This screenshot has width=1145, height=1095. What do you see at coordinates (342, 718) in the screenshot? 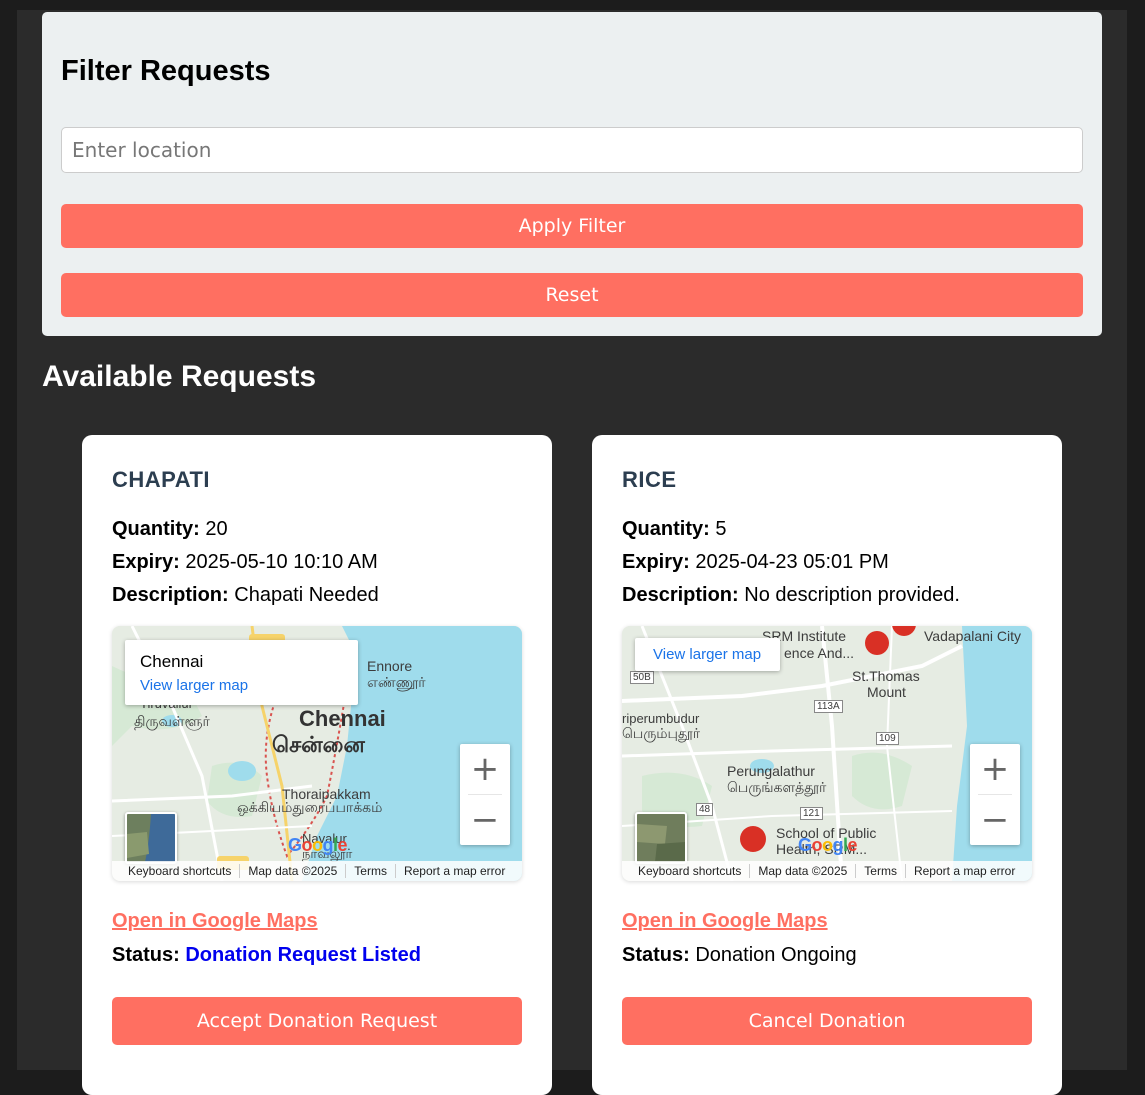
I see `map-label: Chennai` at bounding box center [342, 718].